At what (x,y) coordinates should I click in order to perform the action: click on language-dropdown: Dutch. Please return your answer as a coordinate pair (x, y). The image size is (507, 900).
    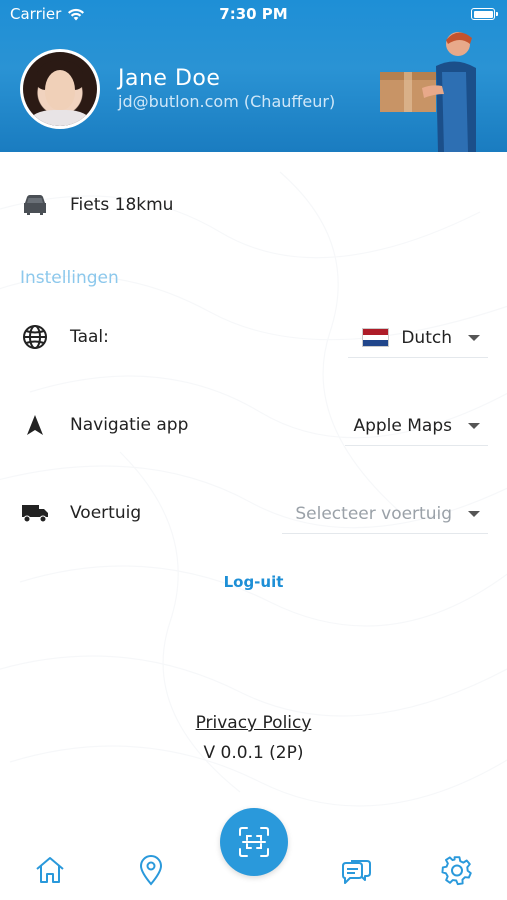
    Looking at the image, I should click on (418, 338).